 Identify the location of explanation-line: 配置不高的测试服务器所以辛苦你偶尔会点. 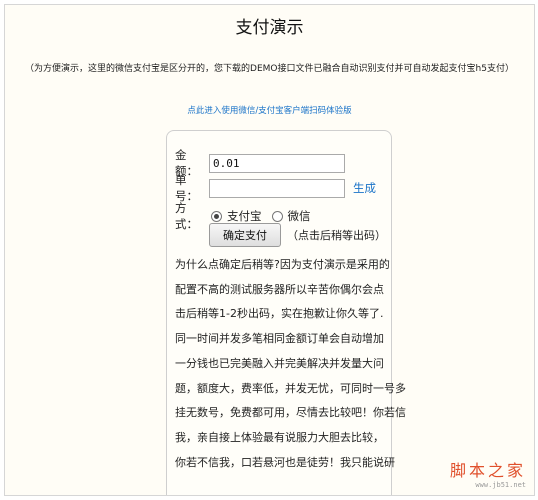
(279, 289).